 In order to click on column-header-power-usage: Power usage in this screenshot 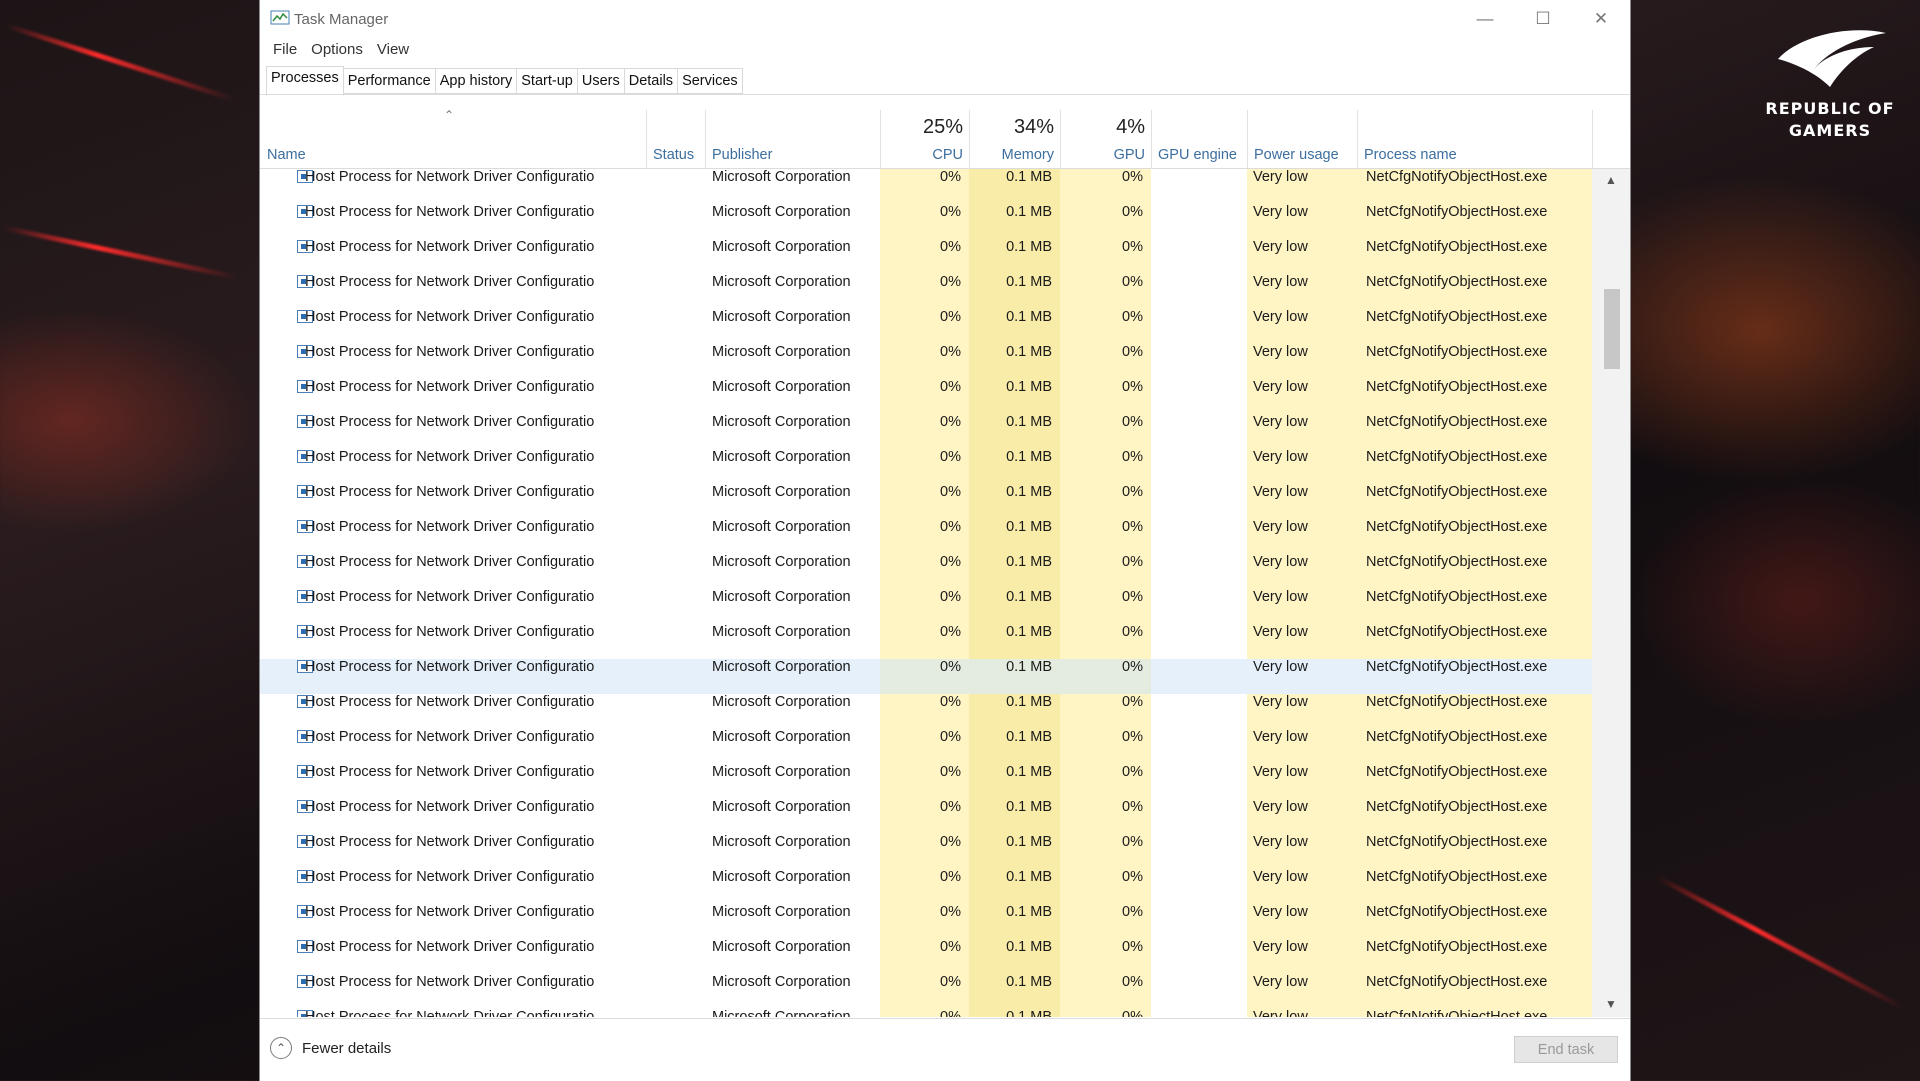, I will do `click(1302, 139)`.